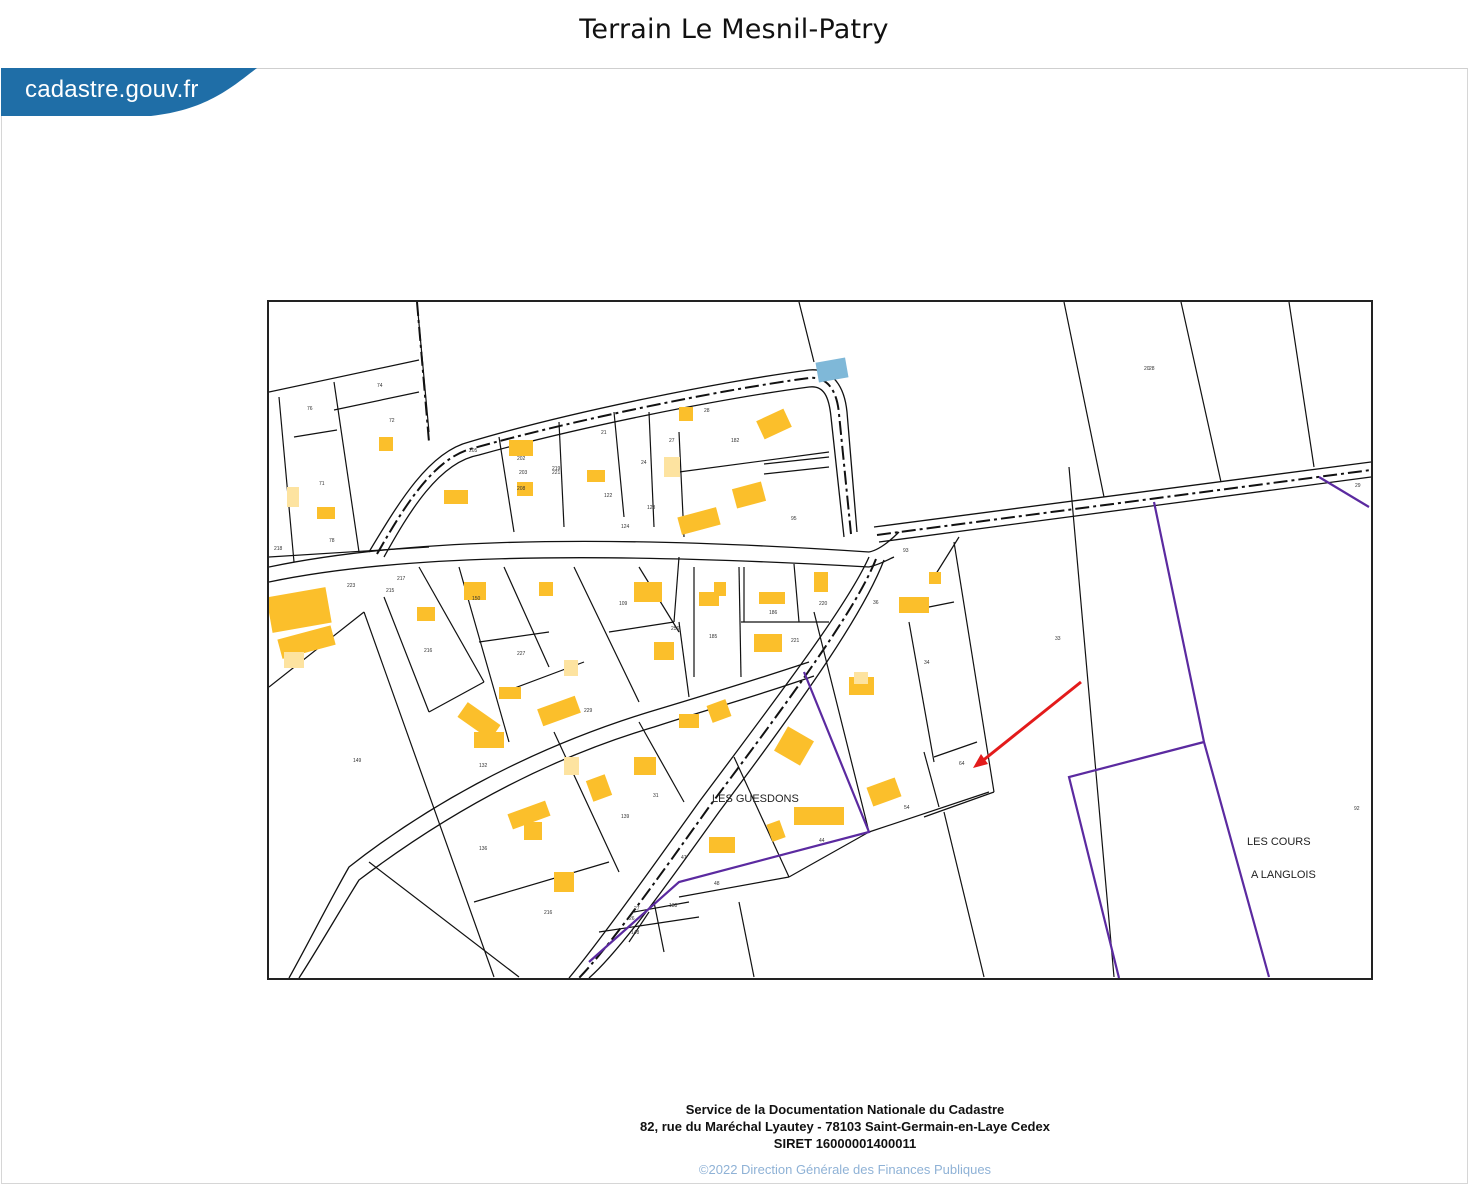  What do you see at coordinates (773, 613) in the screenshot?
I see `parcel-number: 186` at bounding box center [773, 613].